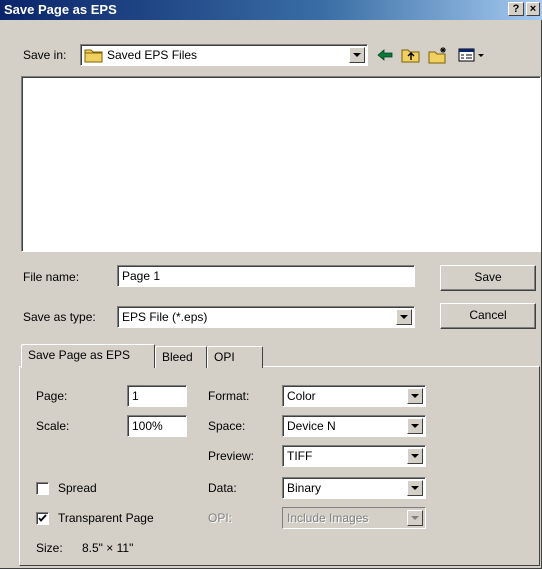 The height and width of the screenshot is (569, 542). What do you see at coordinates (141, 276) in the screenshot?
I see `file-name-value: Page 1` at bounding box center [141, 276].